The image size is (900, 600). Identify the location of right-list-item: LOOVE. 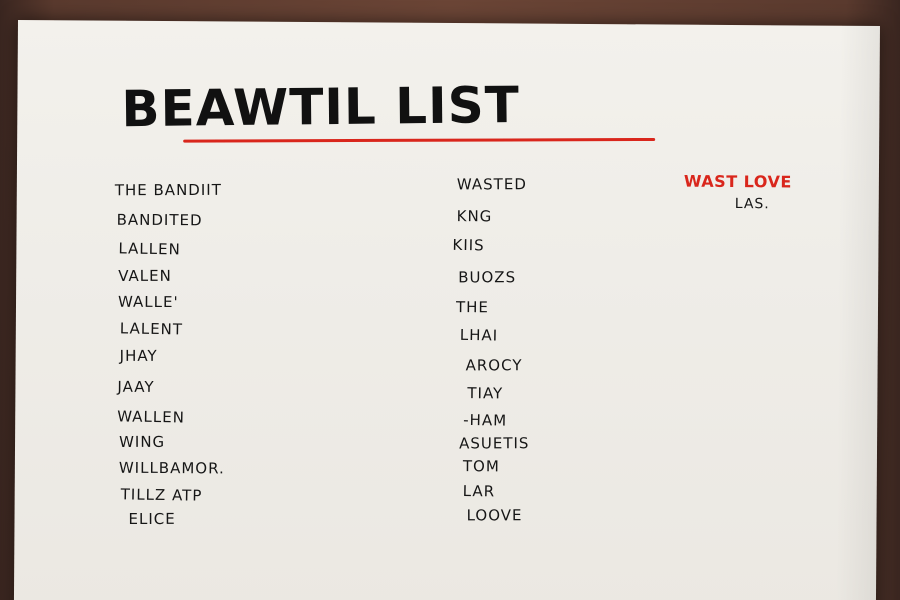
(494, 515).